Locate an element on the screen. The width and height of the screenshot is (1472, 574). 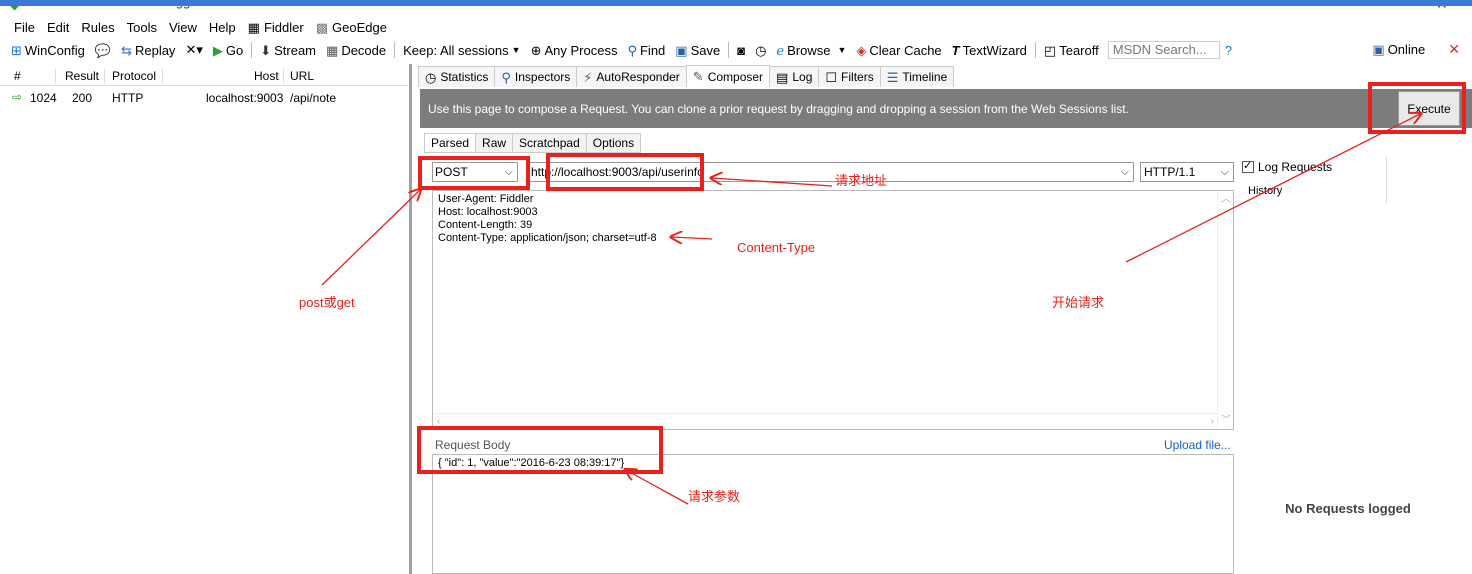
tab-timeline: ☰ Timeline is located at coordinates (917, 76).